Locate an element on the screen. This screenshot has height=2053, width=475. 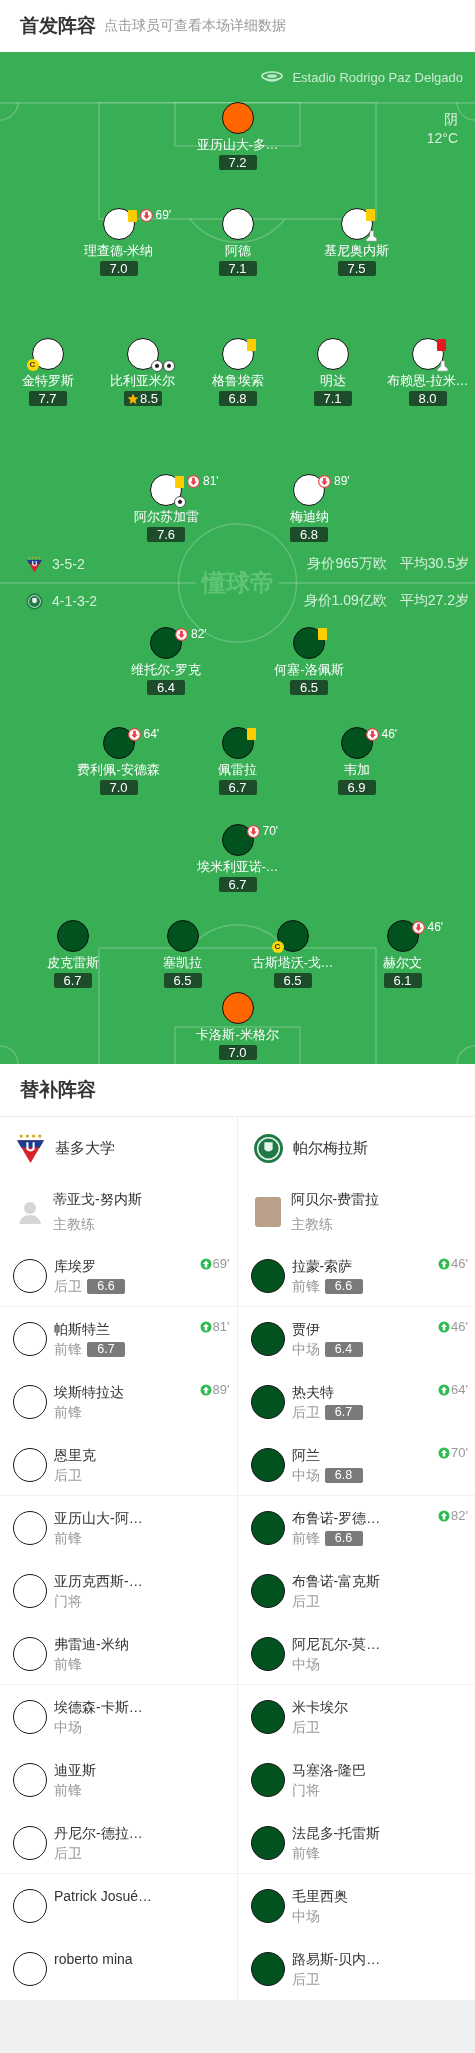
player-name: 赫尔文 is located at coordinates (402, 963).